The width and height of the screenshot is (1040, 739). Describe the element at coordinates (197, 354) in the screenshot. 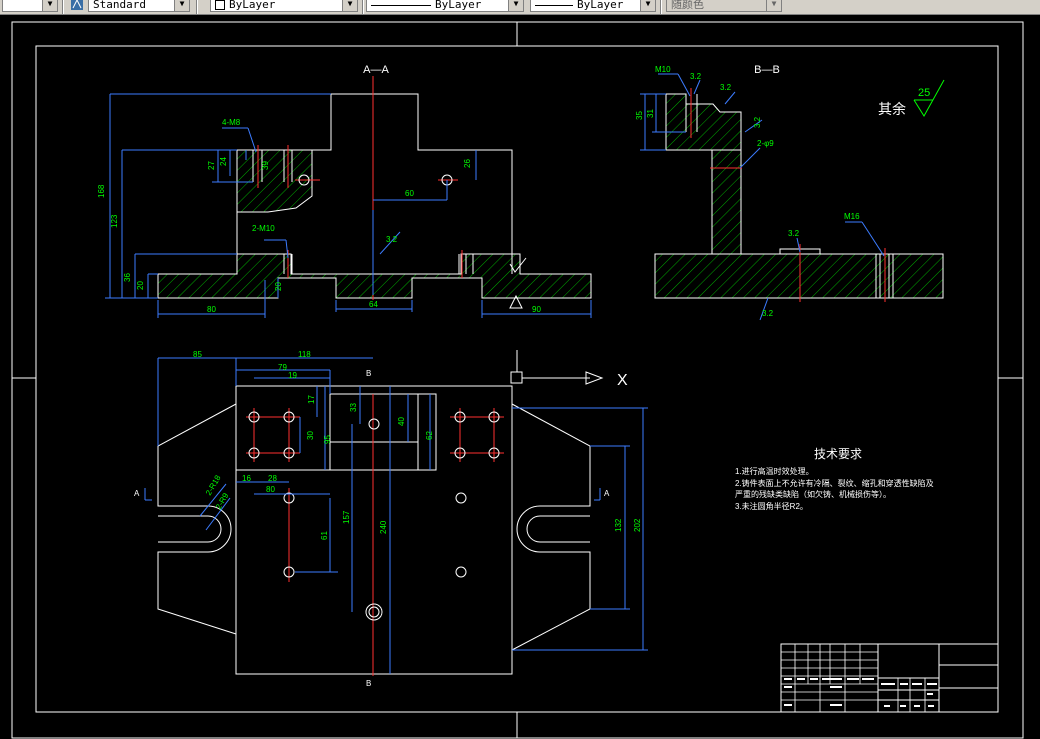

I see `svg-text: 85` at that location.